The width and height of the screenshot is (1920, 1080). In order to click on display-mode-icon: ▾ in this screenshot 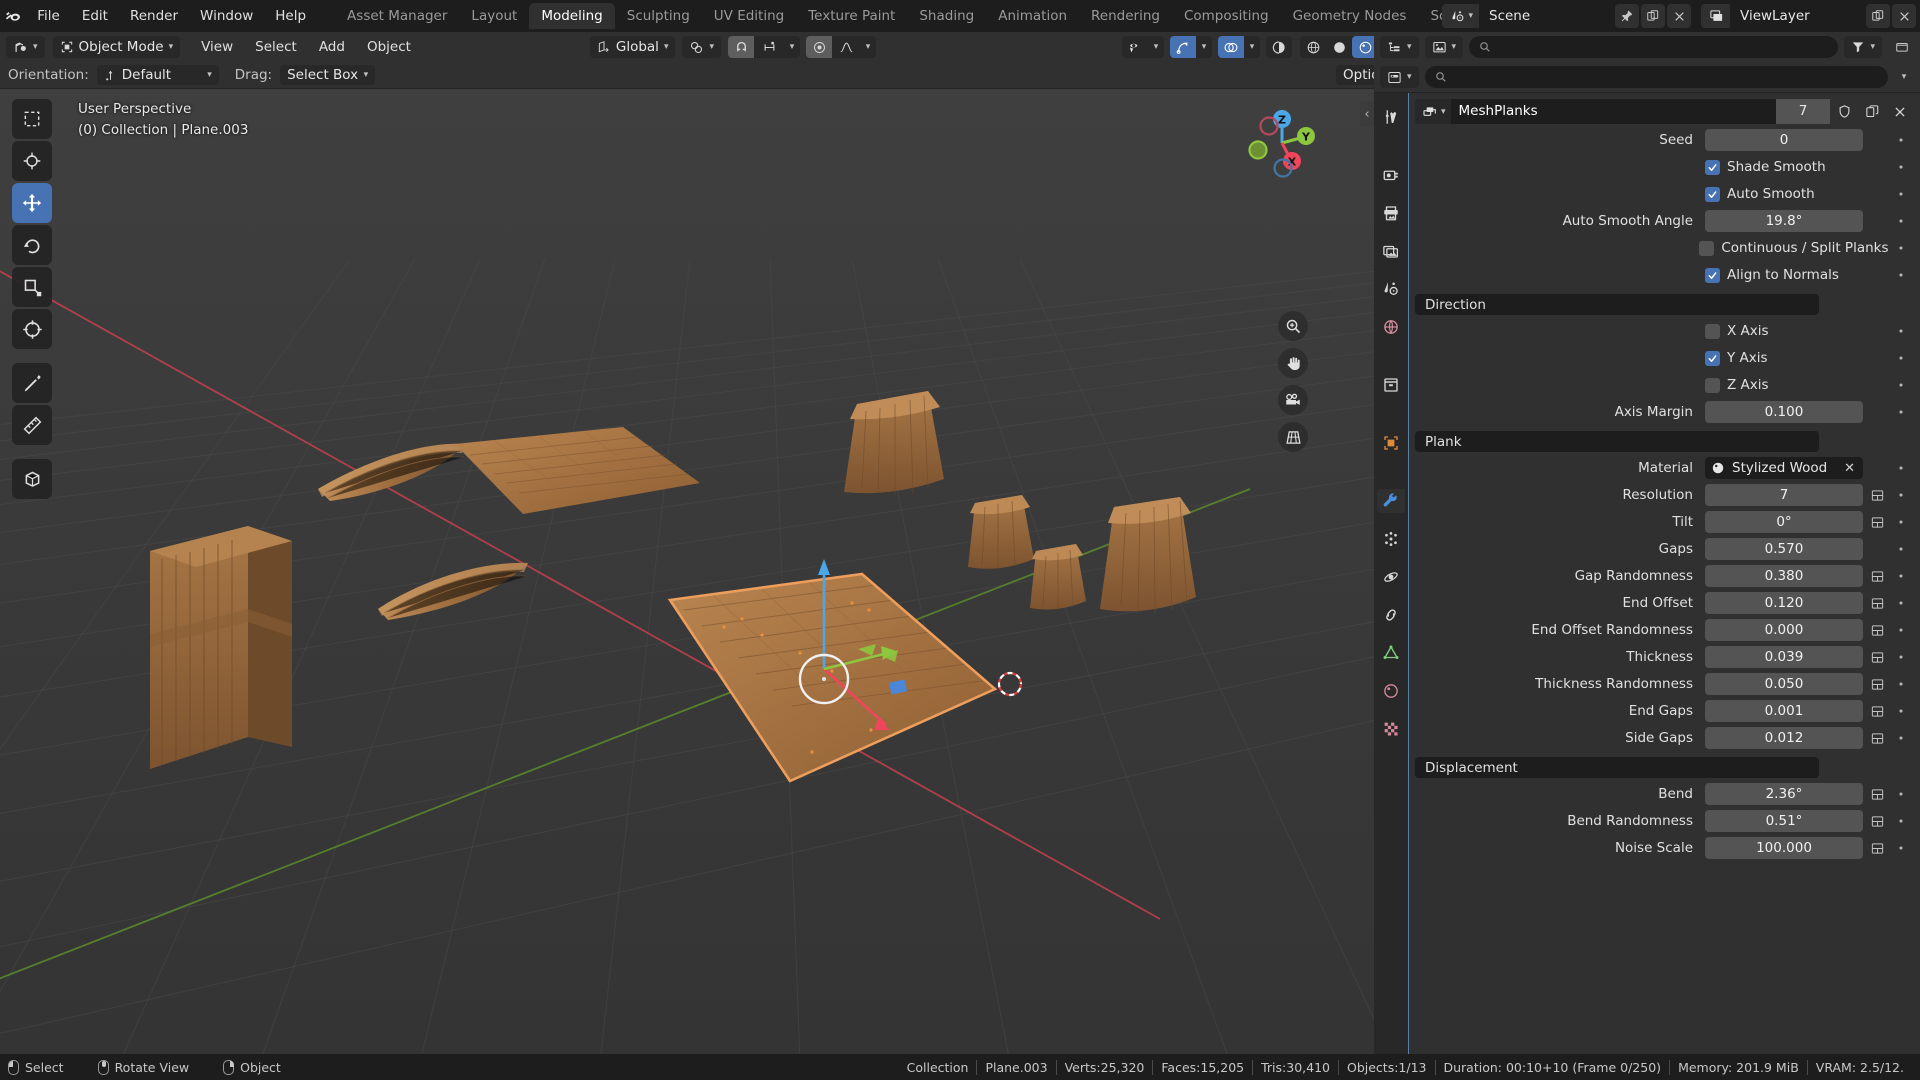, I will do `click(1444, 47)`.